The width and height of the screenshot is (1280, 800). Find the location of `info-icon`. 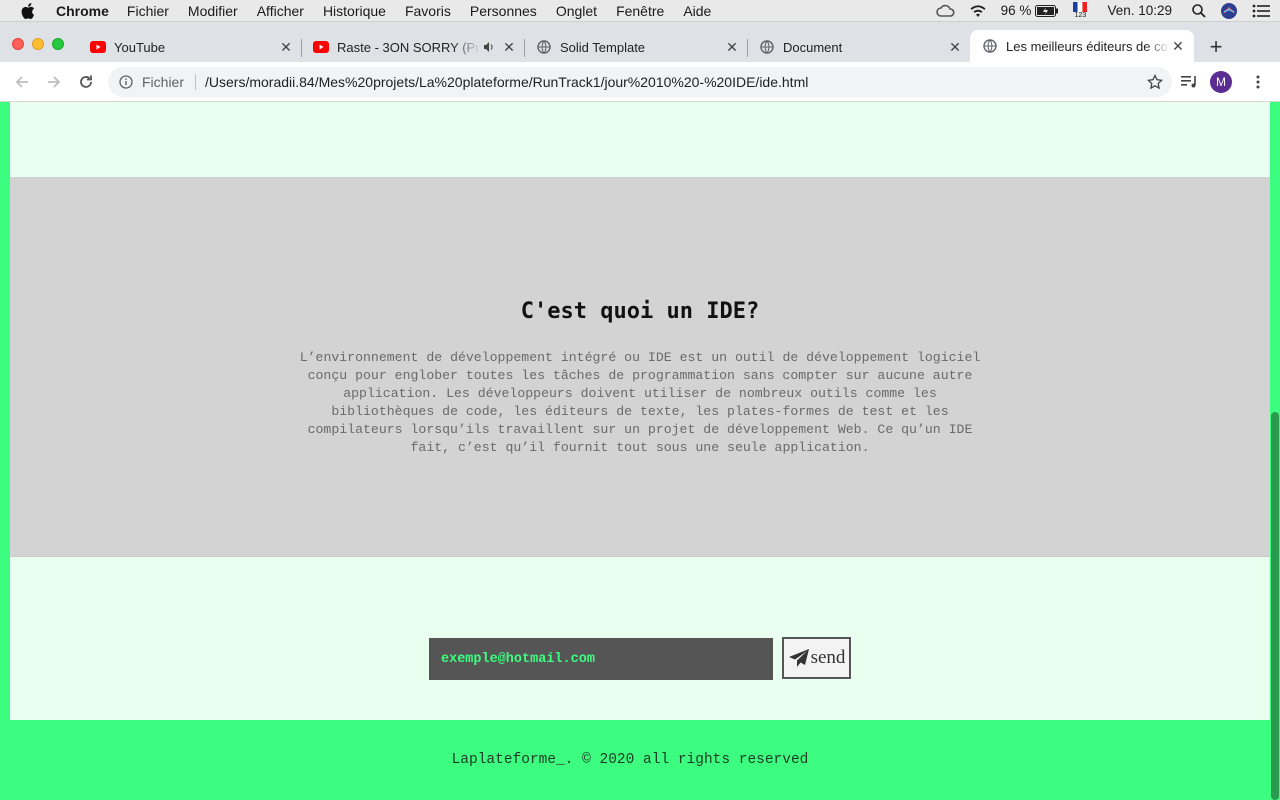

info-icon is located at coordinates (126, 82).